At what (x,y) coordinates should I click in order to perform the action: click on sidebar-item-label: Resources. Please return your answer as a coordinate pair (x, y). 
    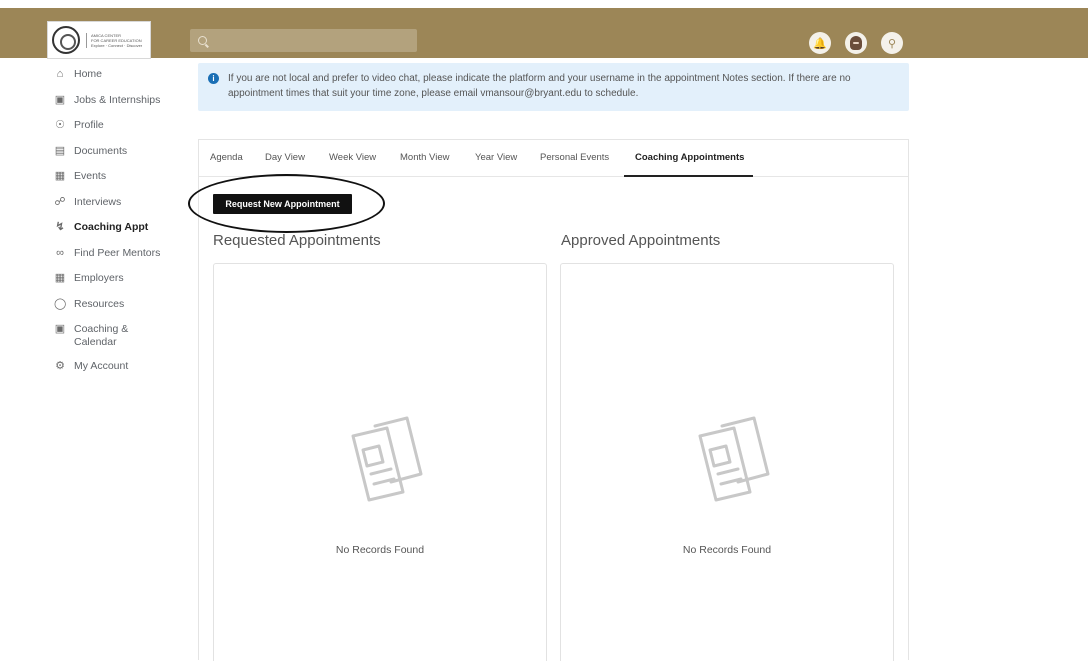
    Looking at the image, I should click on (99, 303).